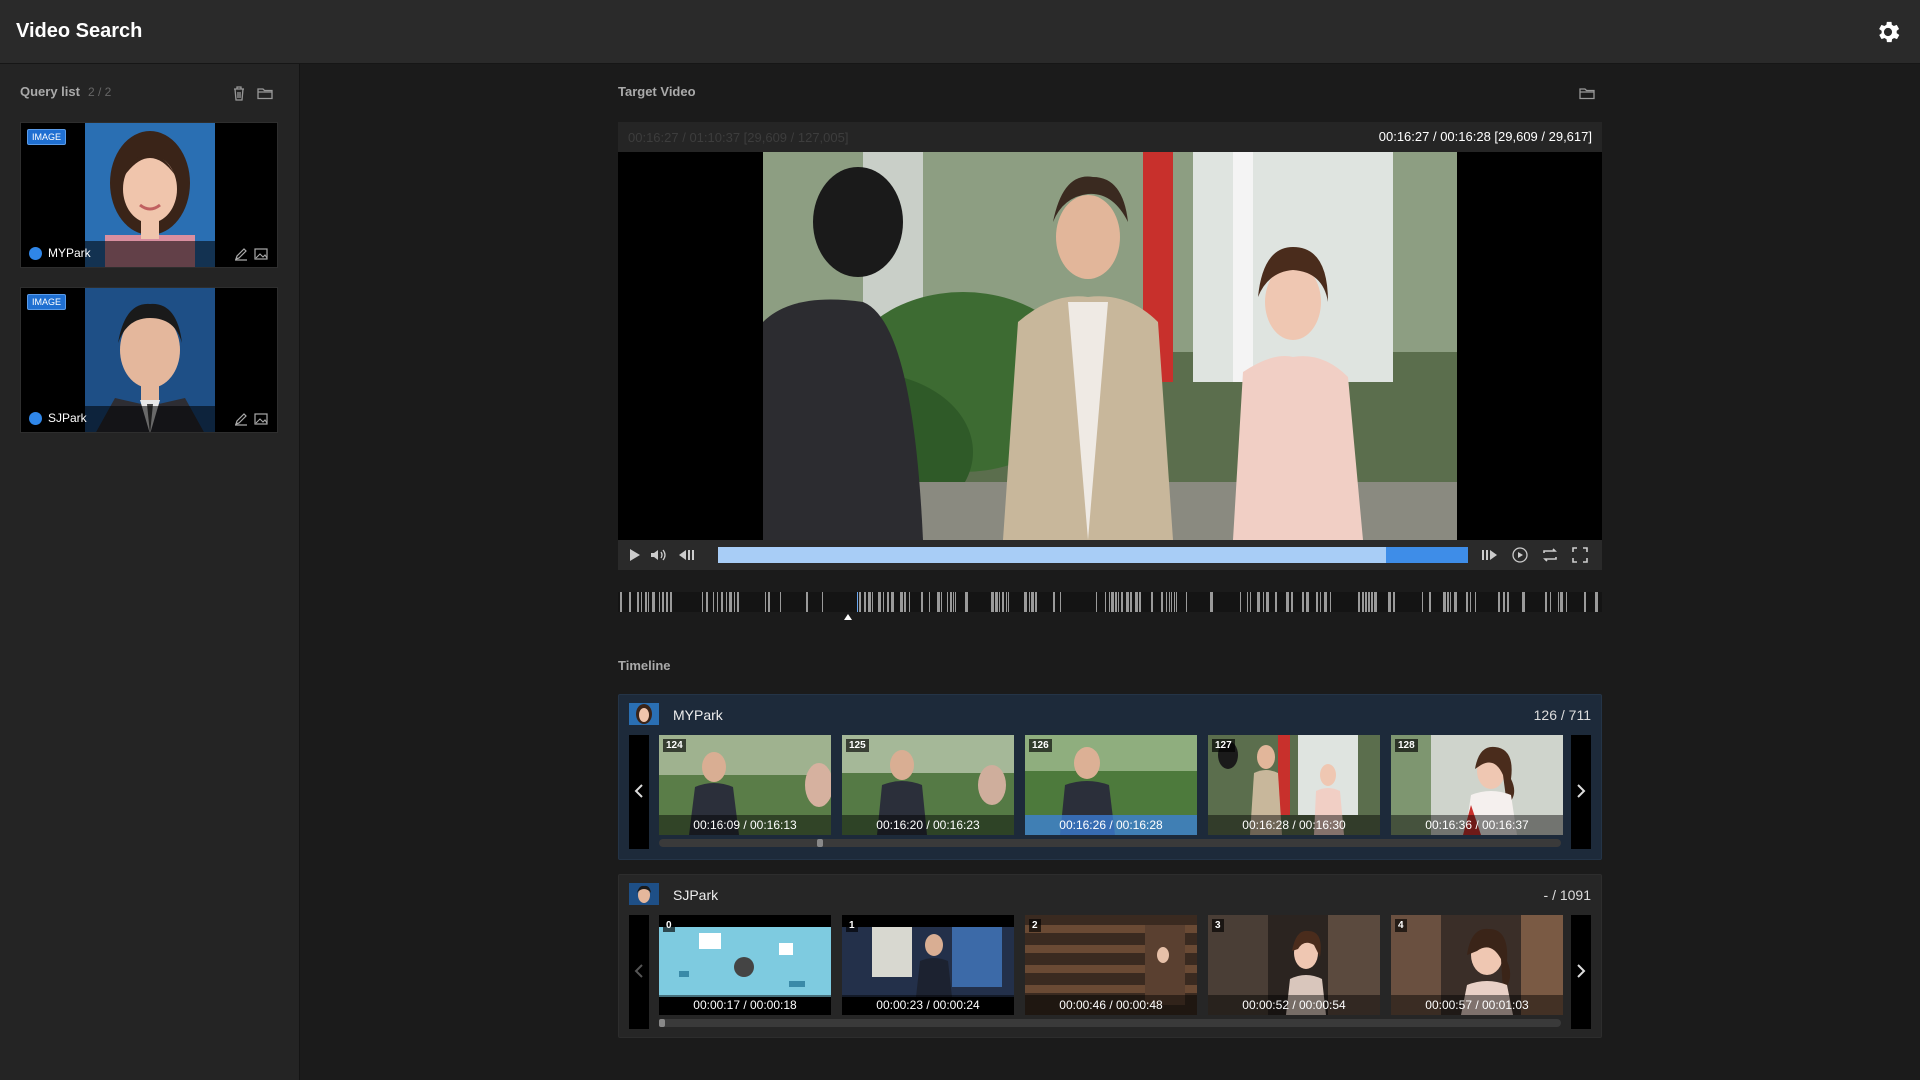 This screenshot has height=1080, width=1920. I want to click on track-count: 126 / 711, so click(1562, 715).